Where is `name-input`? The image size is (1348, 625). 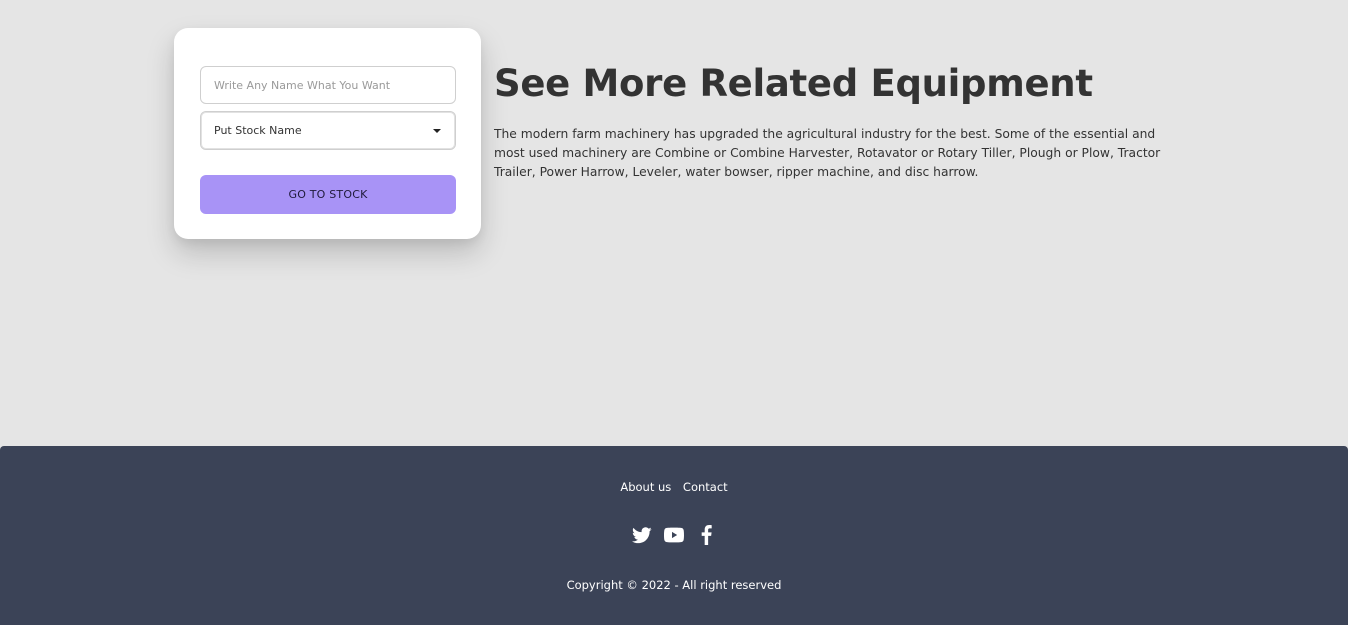 name-input is located at coordinates (328, 85).